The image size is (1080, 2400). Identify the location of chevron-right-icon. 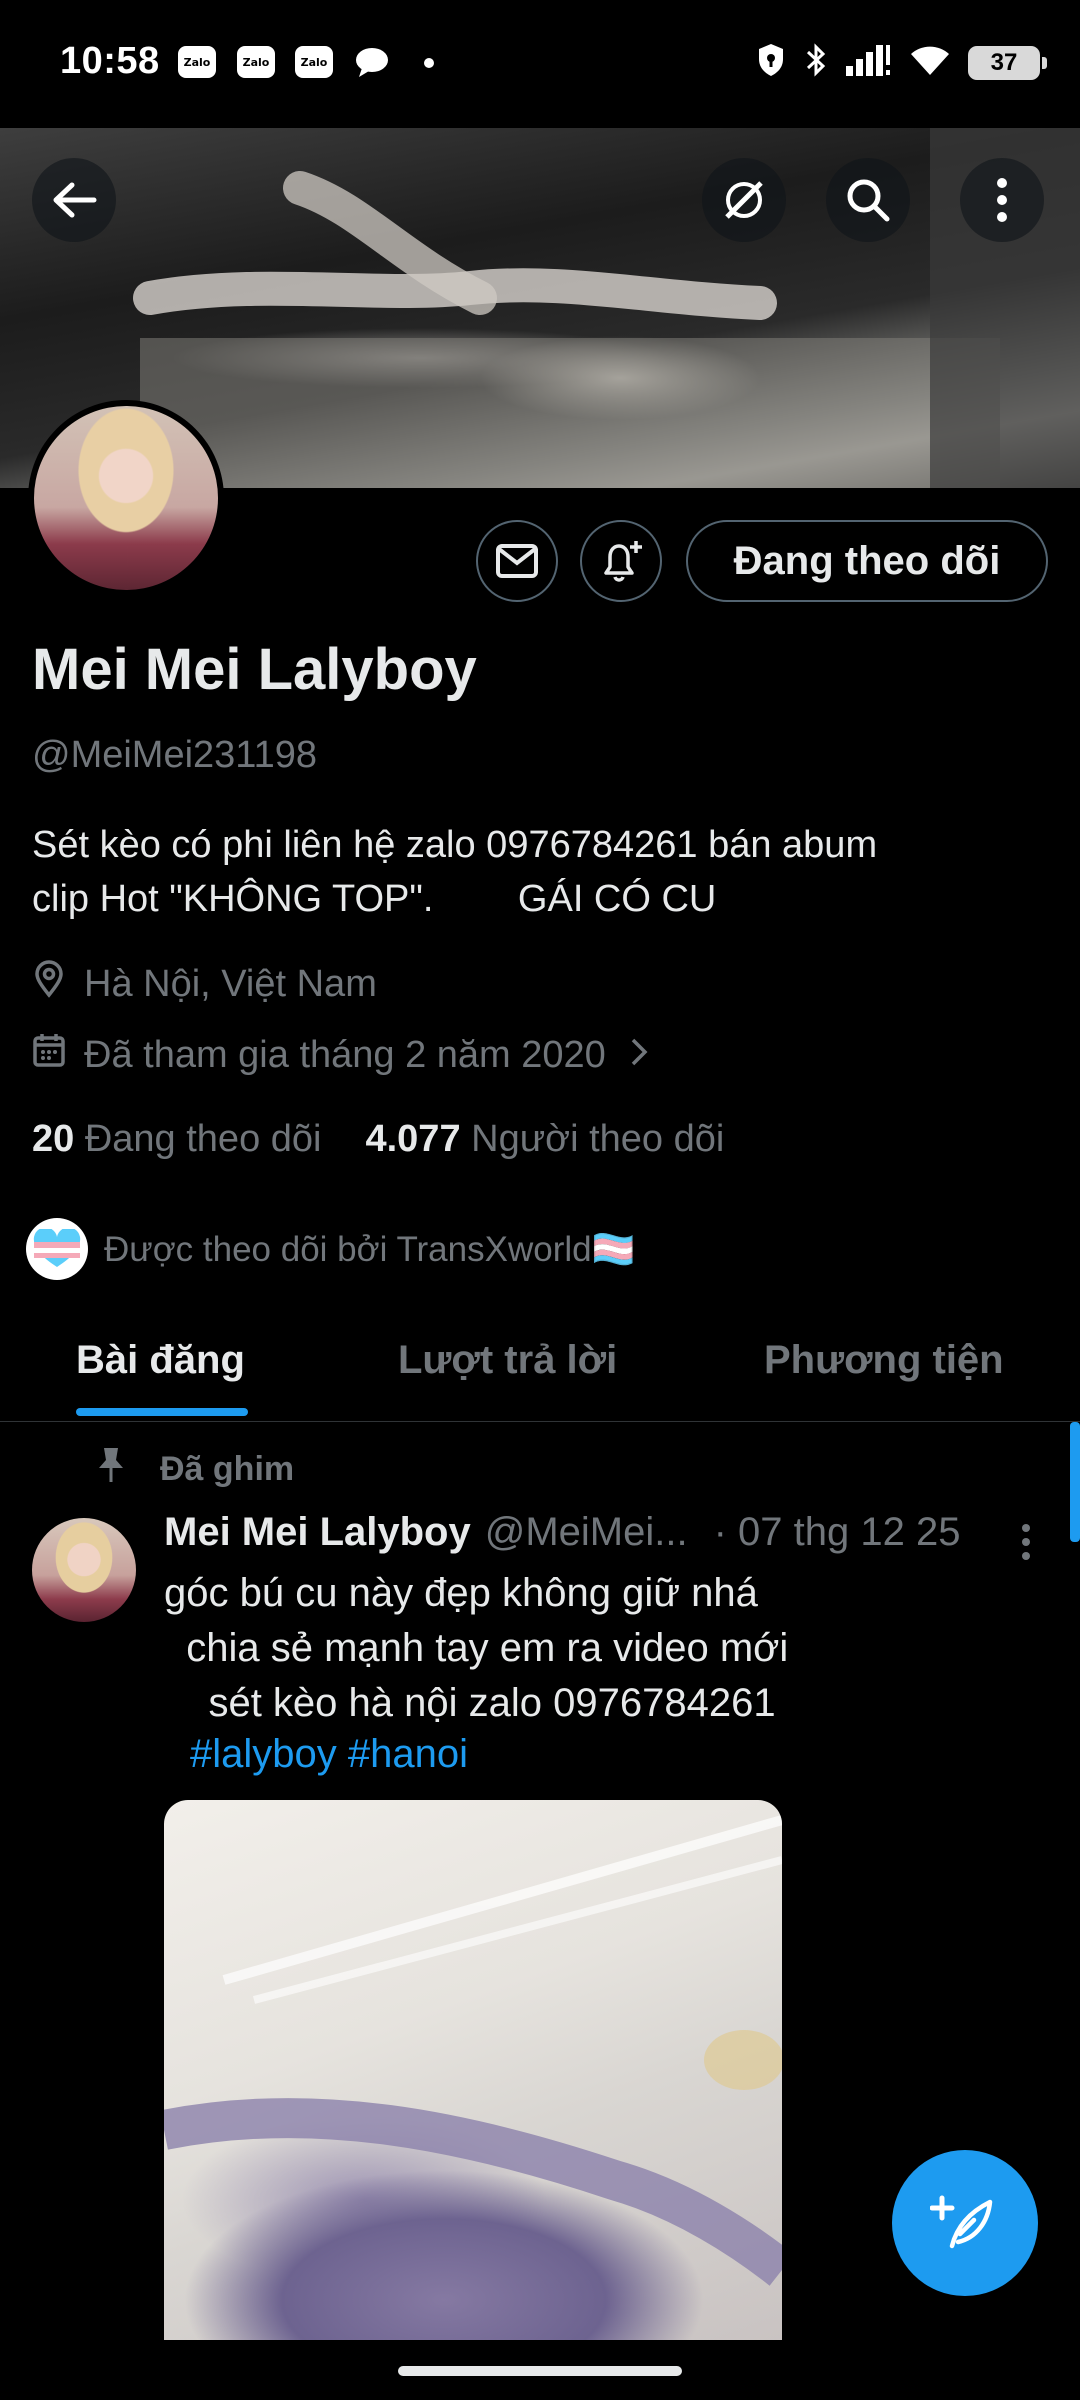
(639, 1055).